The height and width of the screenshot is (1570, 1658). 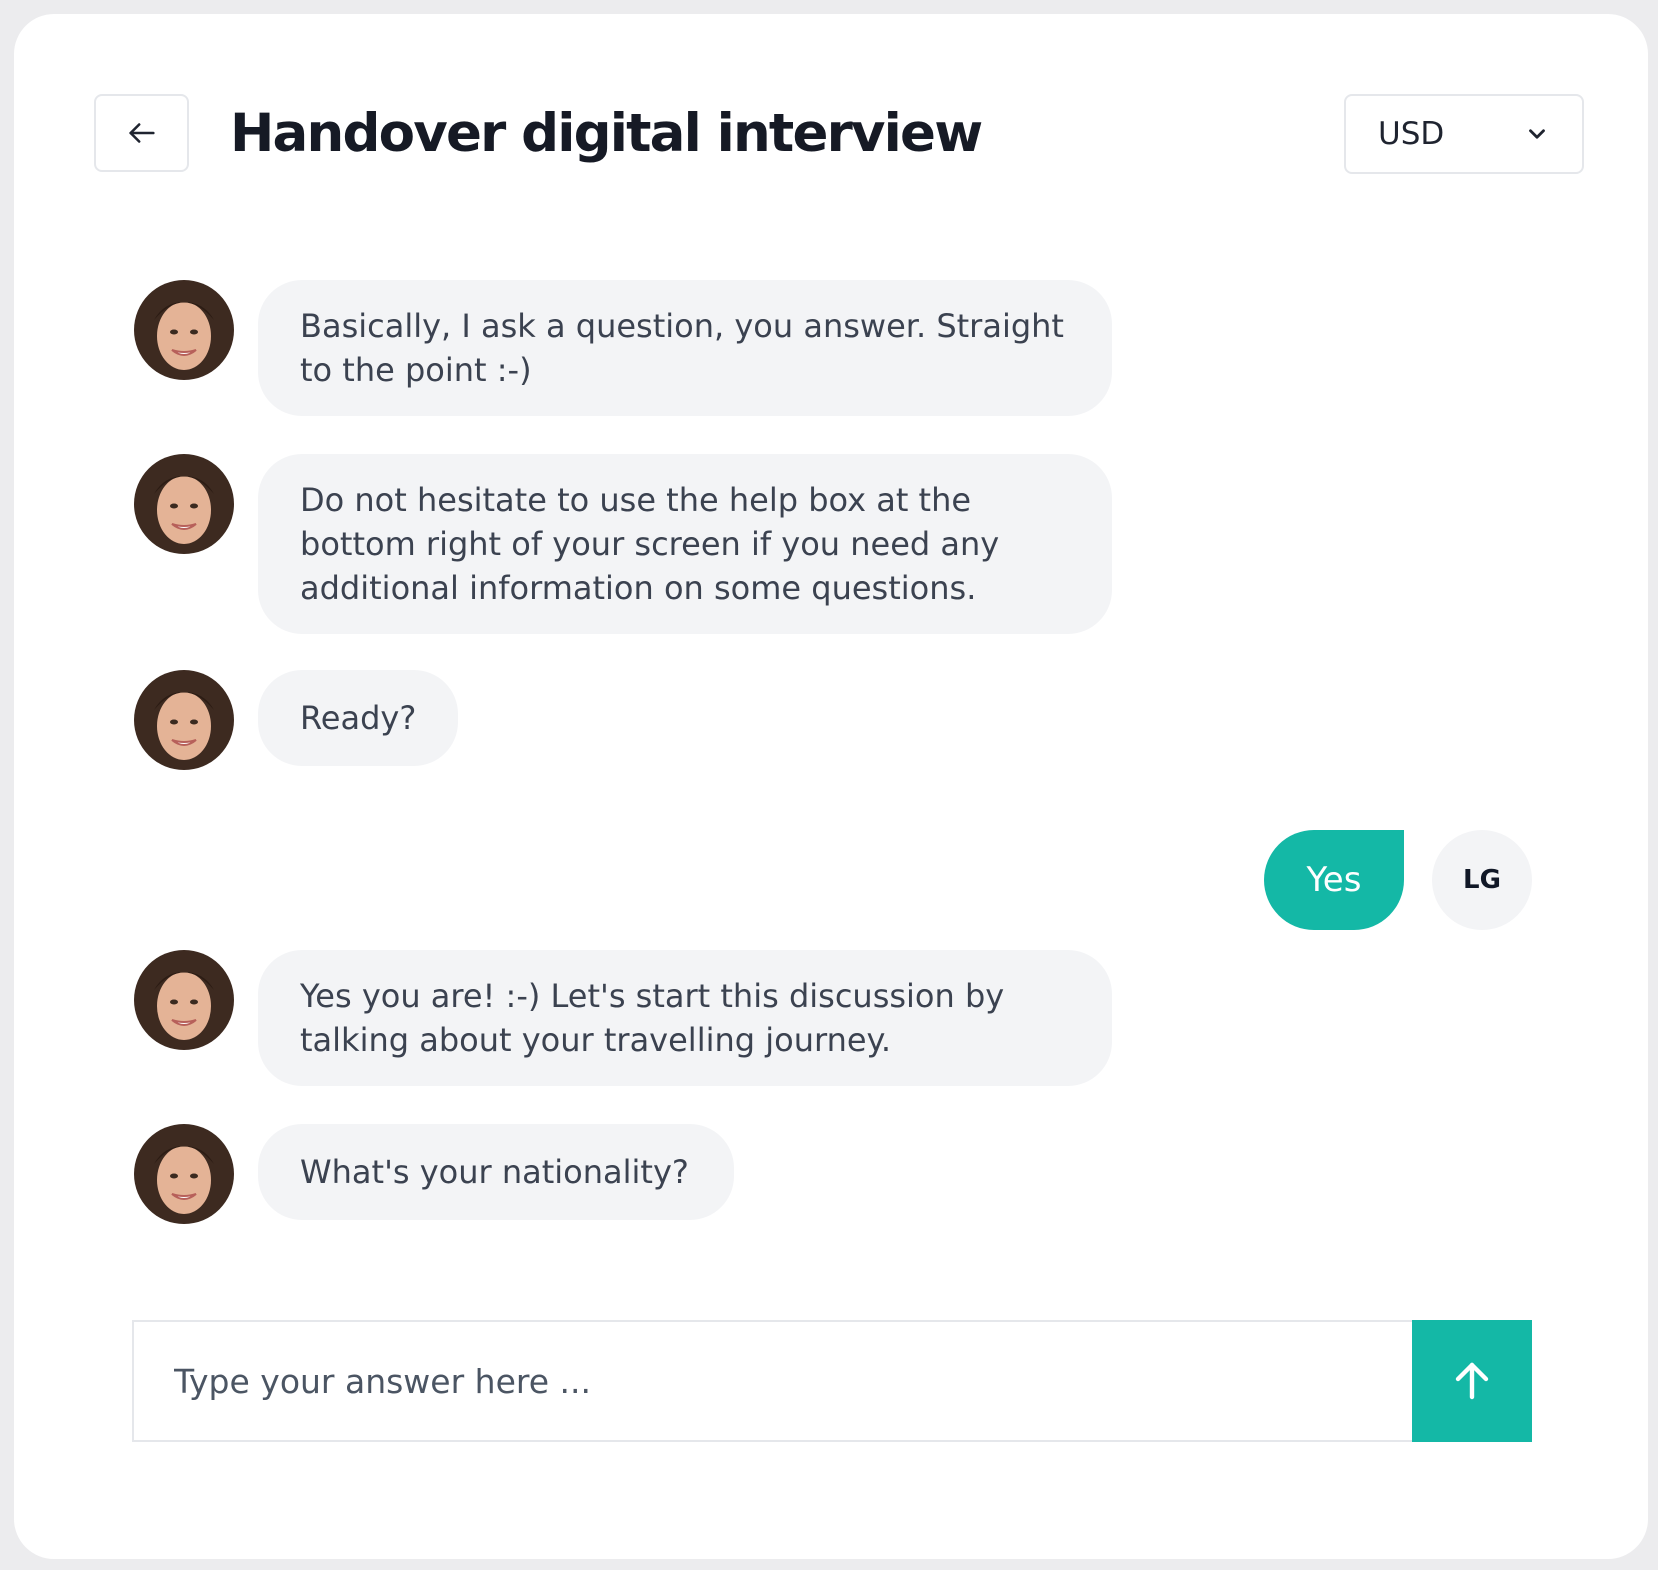 I want to click on send-button, so click(x=1472, y=1381).